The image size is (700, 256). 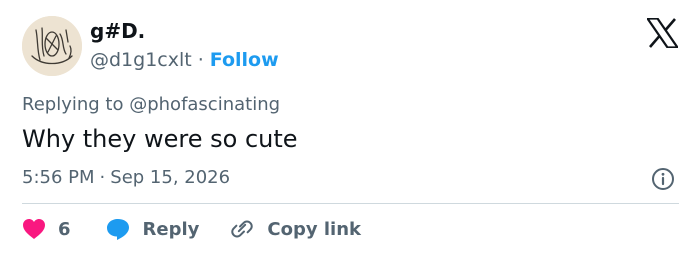 I want to click on reply-button: Reply, so click(x=152, y=229).